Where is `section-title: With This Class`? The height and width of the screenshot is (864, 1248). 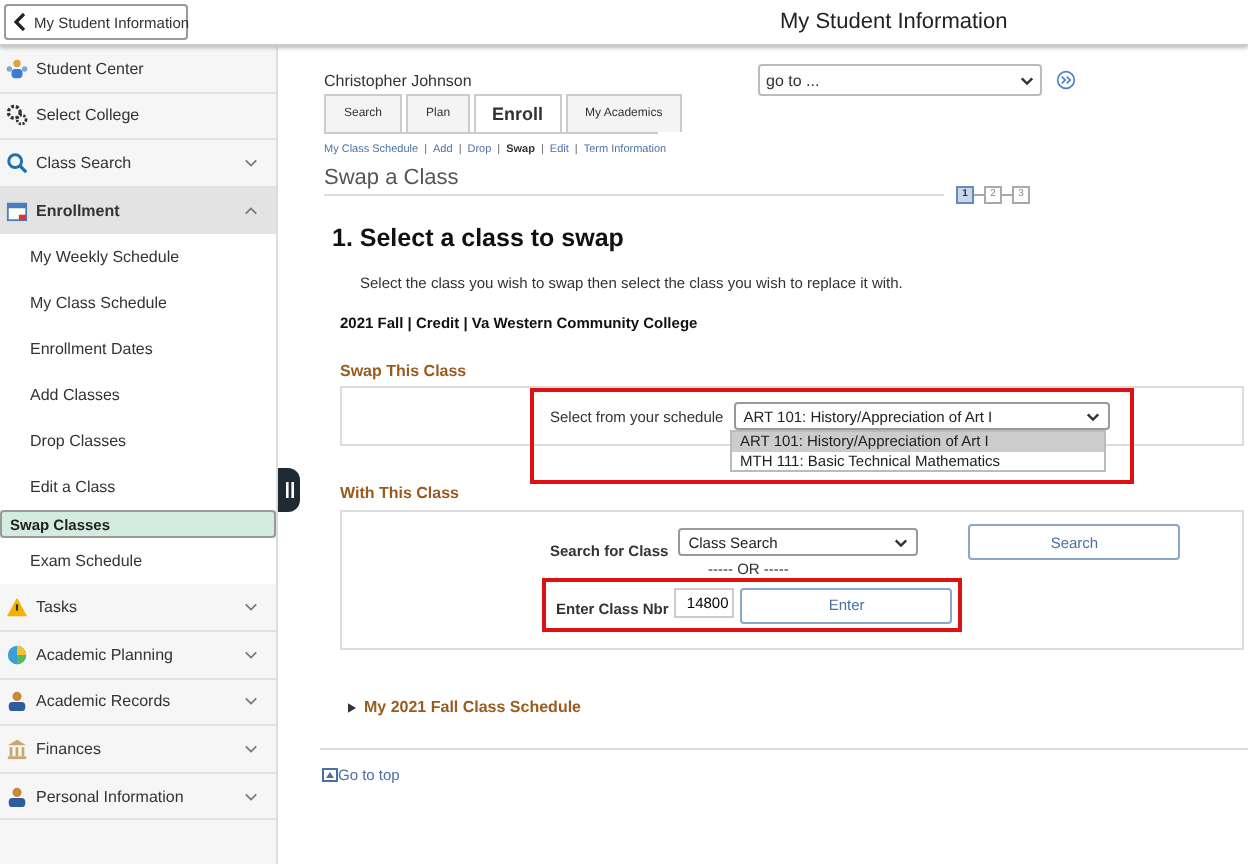 section-title: With This Class is located at coordinates (400, 493).